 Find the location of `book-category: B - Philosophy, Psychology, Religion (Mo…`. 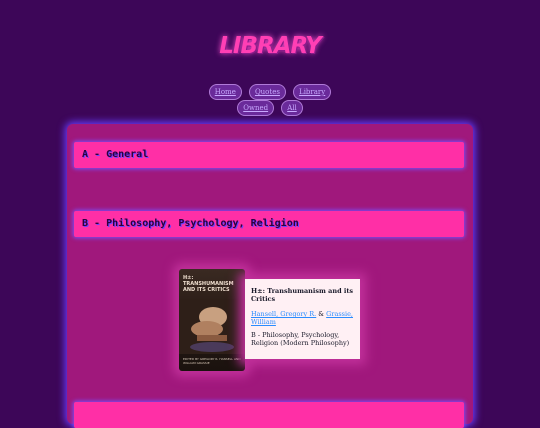

book-category: B - Philosophy, Psychology, Religion (Mo… is located at coordinates (300, 339).